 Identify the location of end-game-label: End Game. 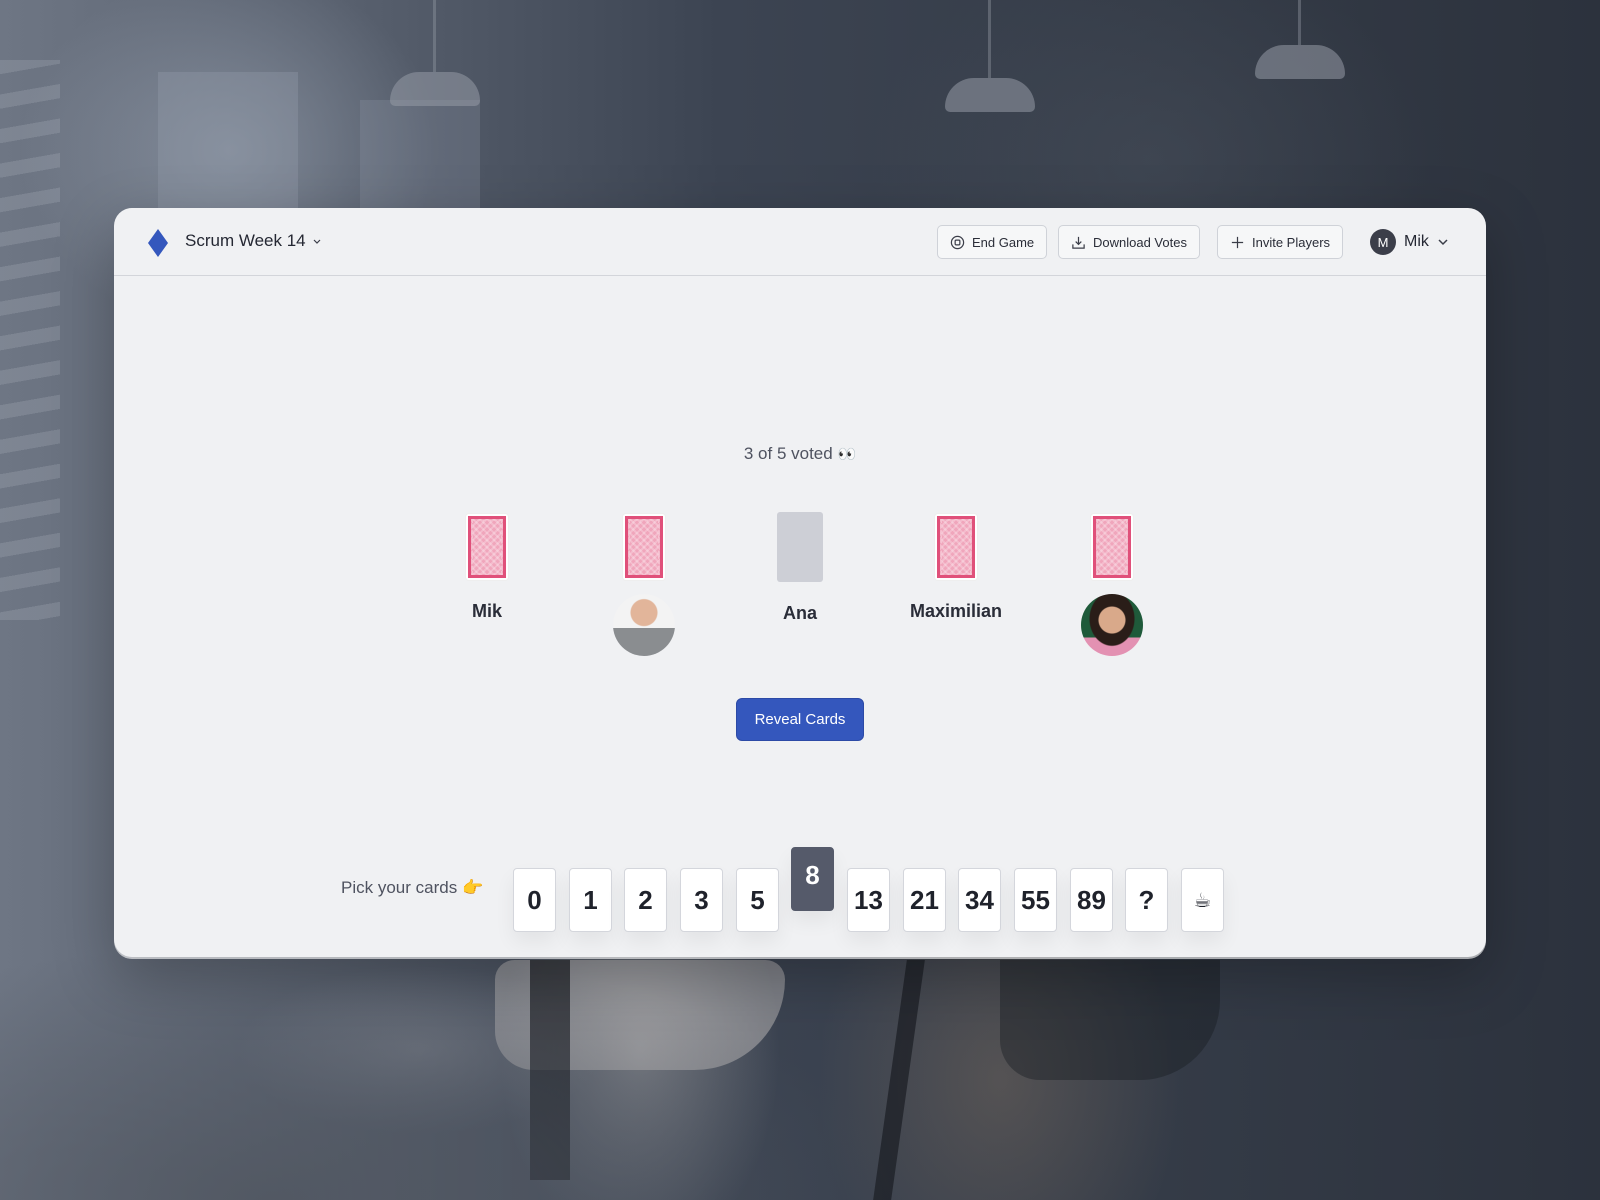
(1003, 242).